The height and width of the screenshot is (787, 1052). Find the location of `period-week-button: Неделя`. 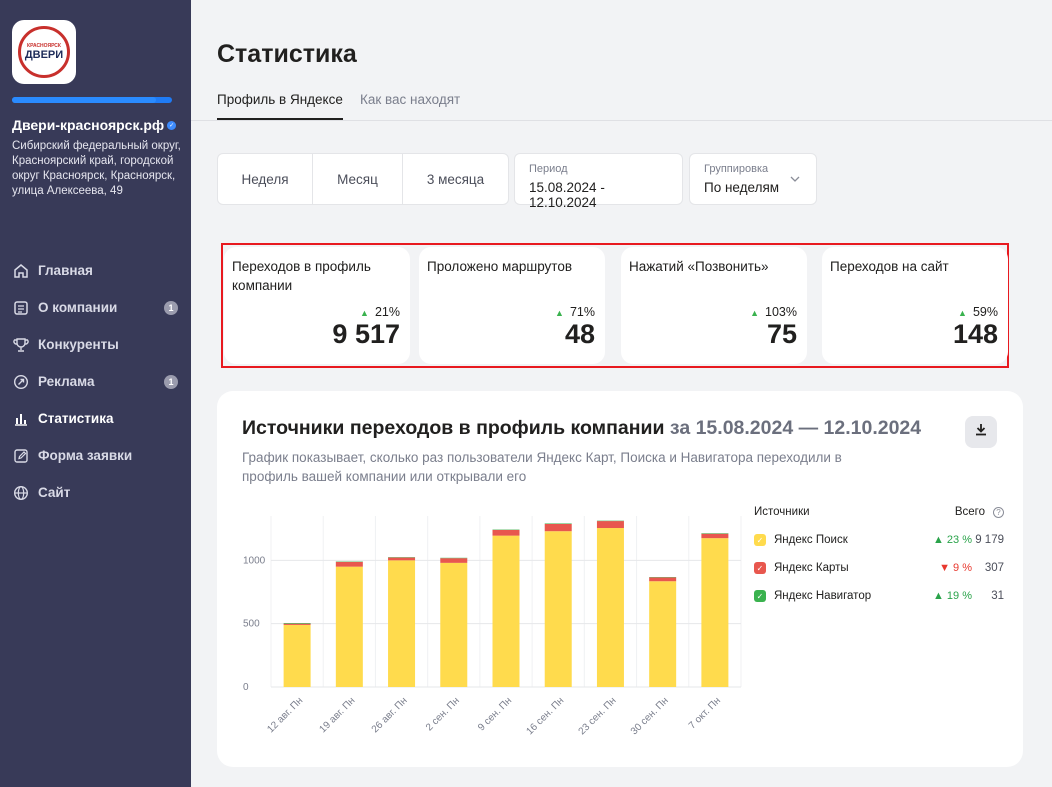

period-week-button: Неделя is located at coordinates (265, 179).